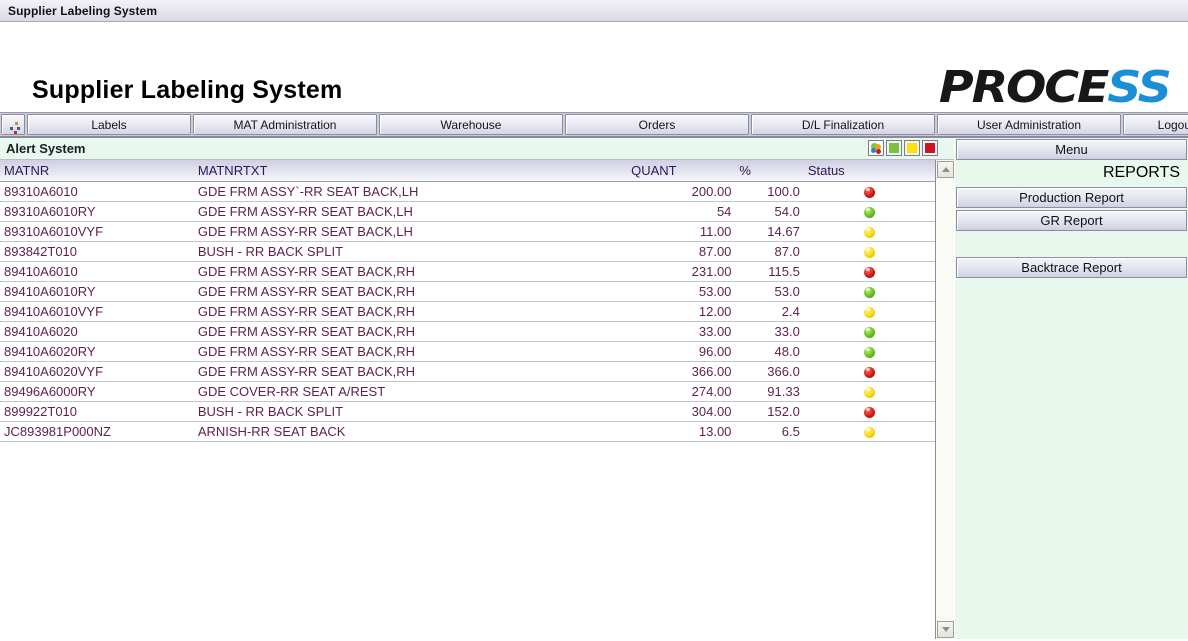  What do you see at coordinates (97, 291) in the screenshot?
I see `cell-matnr: 89410A6010RY` at bounding box center [97, 291].